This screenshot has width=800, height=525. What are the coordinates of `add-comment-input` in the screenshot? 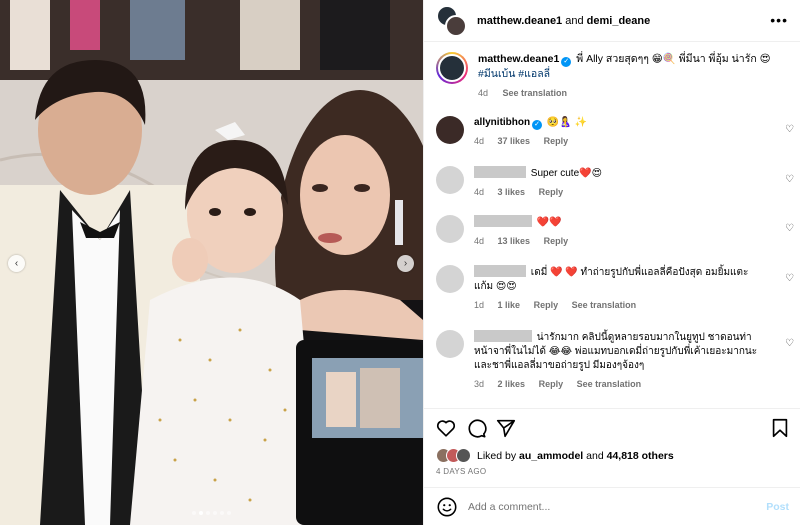 It's located at (613, 506).